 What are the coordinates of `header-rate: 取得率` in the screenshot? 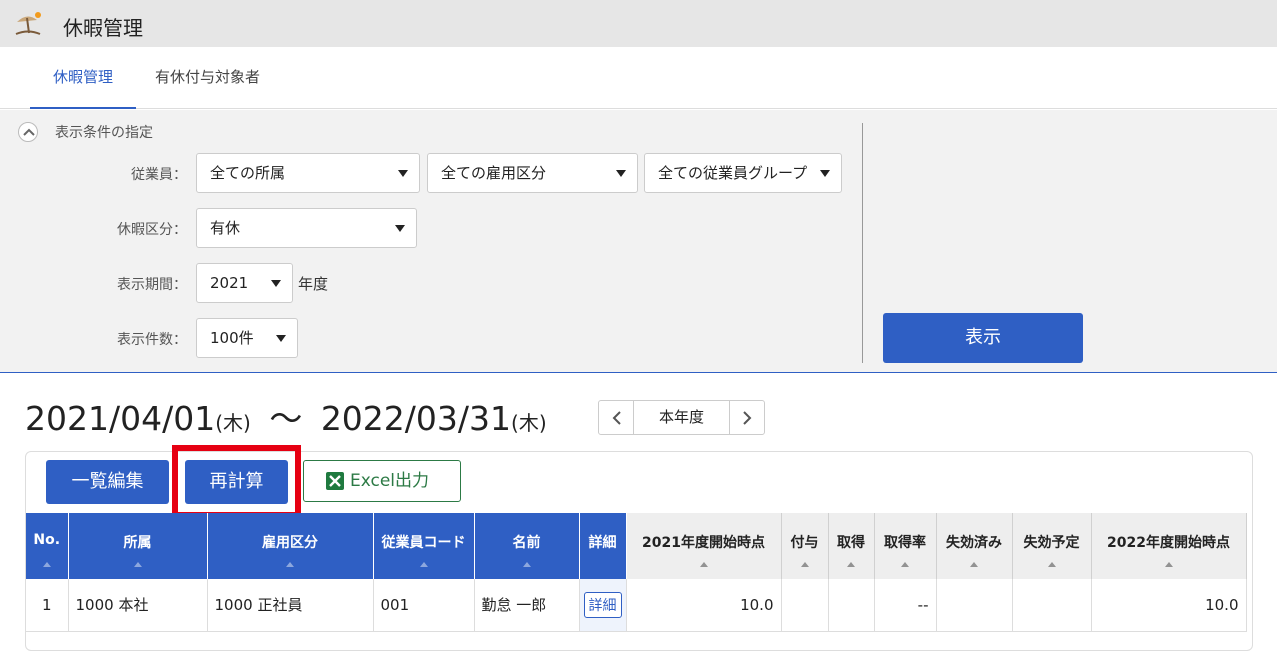 It's located at (905, 546).